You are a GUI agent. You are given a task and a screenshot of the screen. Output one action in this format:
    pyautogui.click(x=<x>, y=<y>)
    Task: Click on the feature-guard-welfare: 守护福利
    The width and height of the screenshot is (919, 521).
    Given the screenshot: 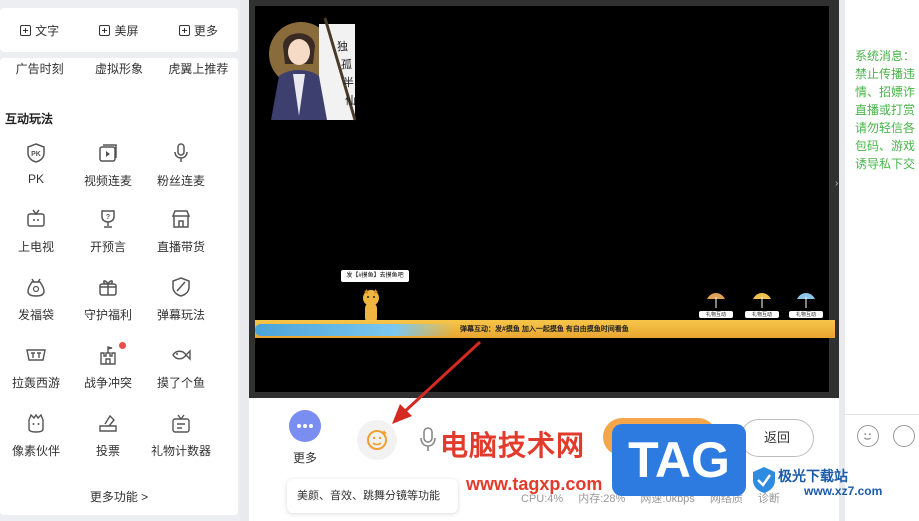 What is the action you would take?
    pyautogui.click(x=108, y=301)
    